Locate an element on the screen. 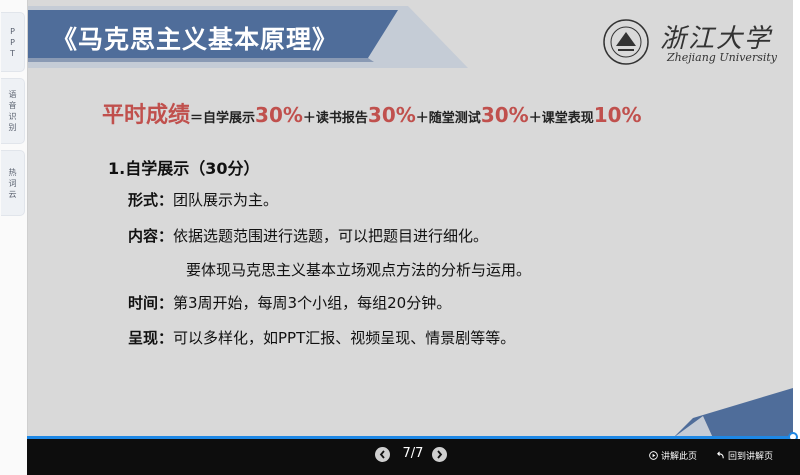 The image size is (800, 475). presentation-row: 呈现：可以多样化，如PPT汇报、视频呈现、情景剧等等。 is located at coordinates (321, 337).